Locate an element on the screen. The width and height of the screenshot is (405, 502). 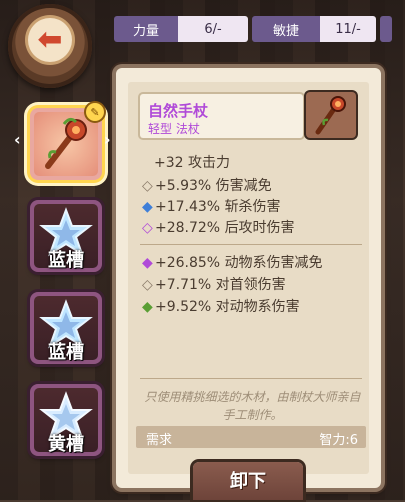
slot-weapon-face is located at coordinates (66, 144).